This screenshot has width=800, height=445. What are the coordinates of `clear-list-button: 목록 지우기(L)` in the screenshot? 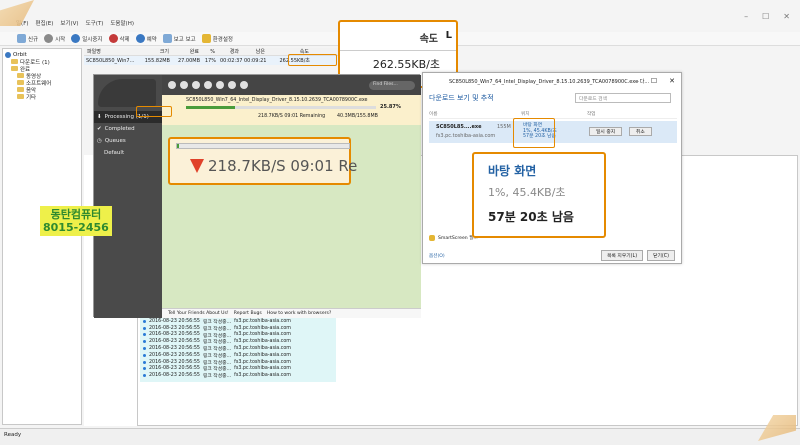 It's located at (622, 255).